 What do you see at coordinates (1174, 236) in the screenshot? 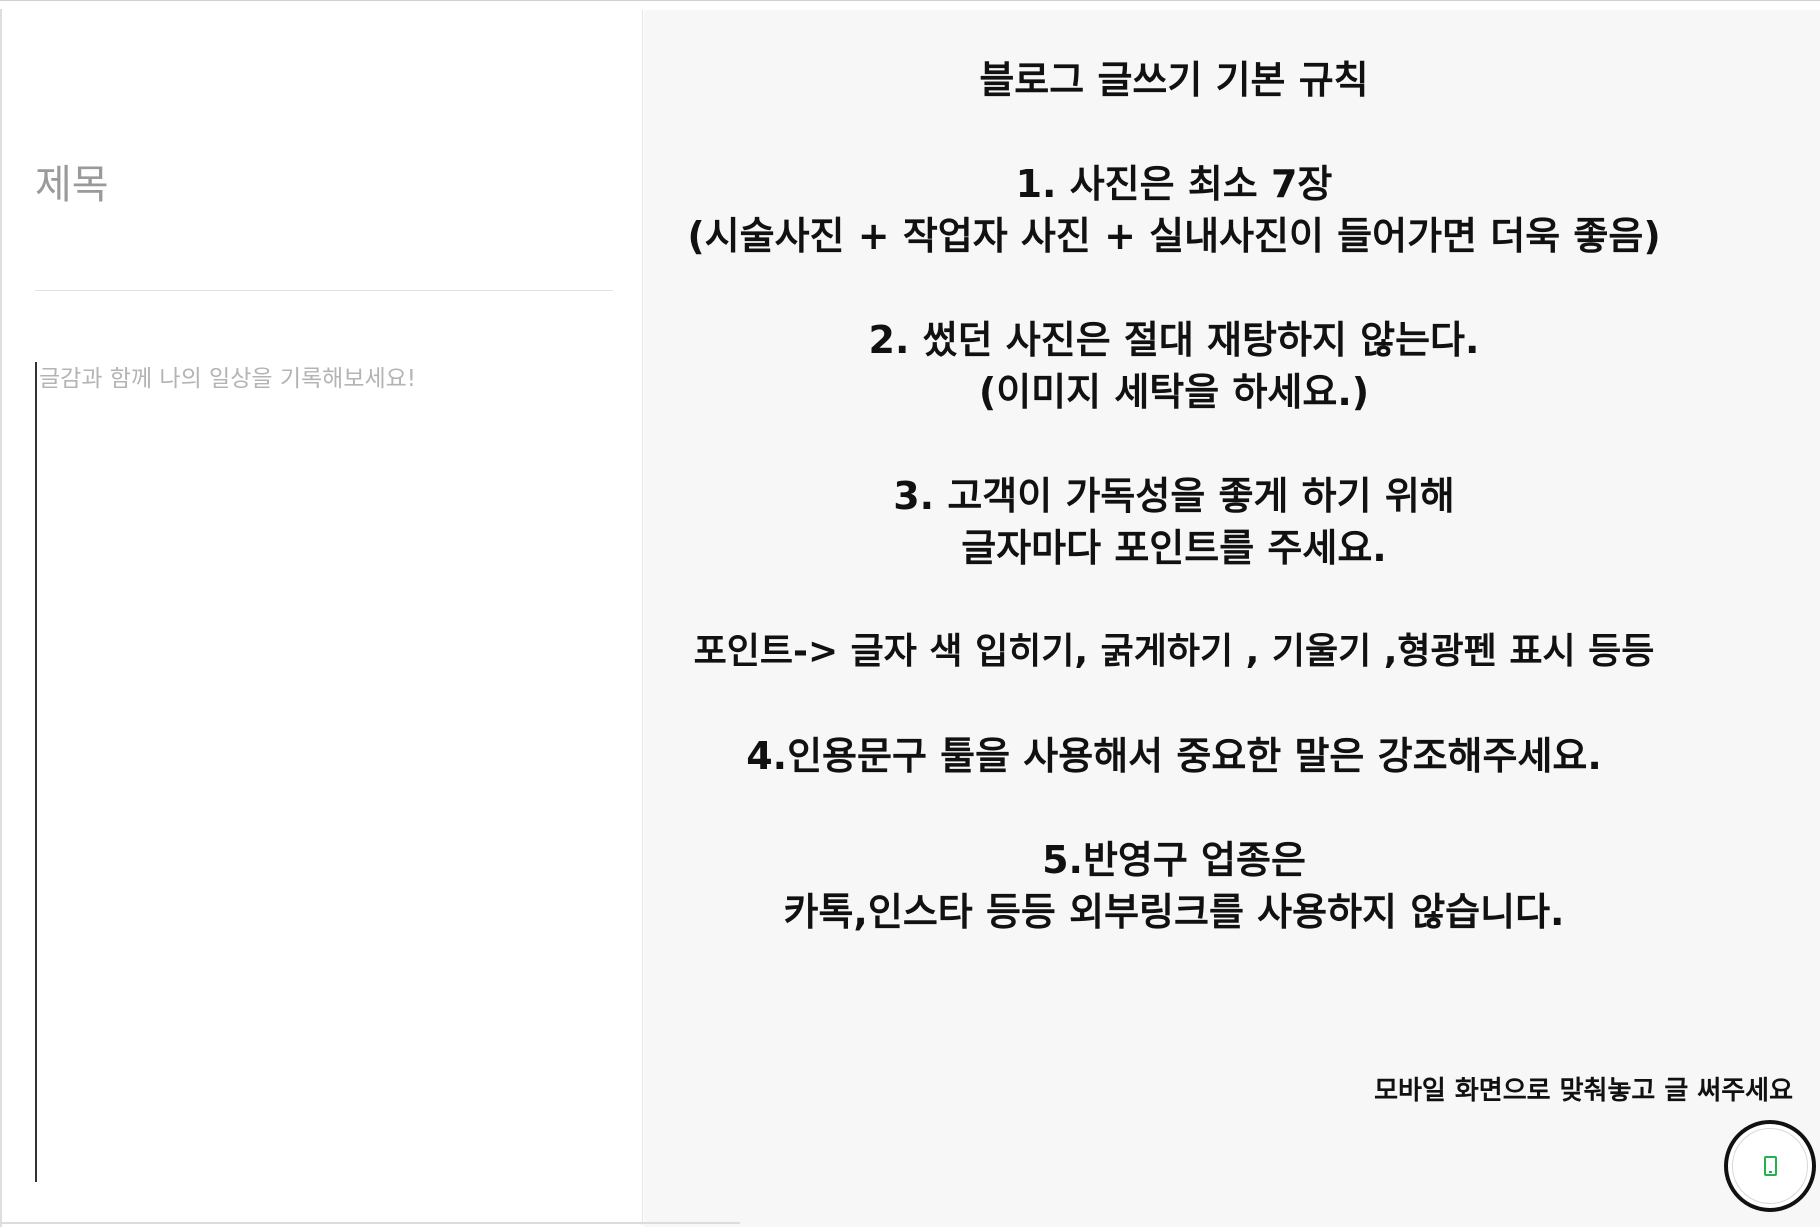
I see `guide-rule-1-detail: (시술사진 + 작업자 사진 + 실내사진이 들어가면 더욱 좋음)` at bounding box center [1174, 236].